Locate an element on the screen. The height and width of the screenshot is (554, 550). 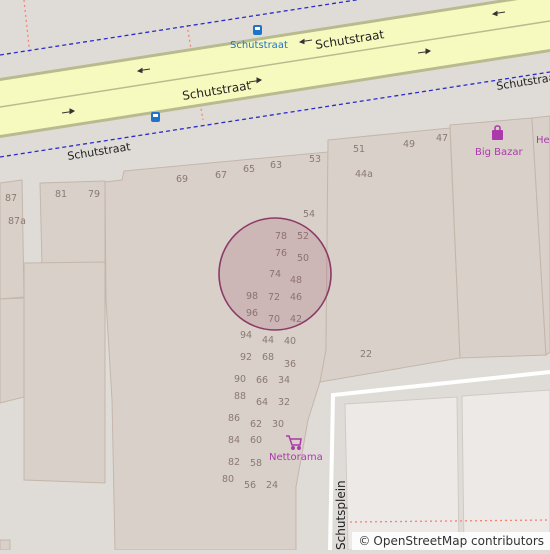
house-number-84: 84 is located at coordinates (234, 440).